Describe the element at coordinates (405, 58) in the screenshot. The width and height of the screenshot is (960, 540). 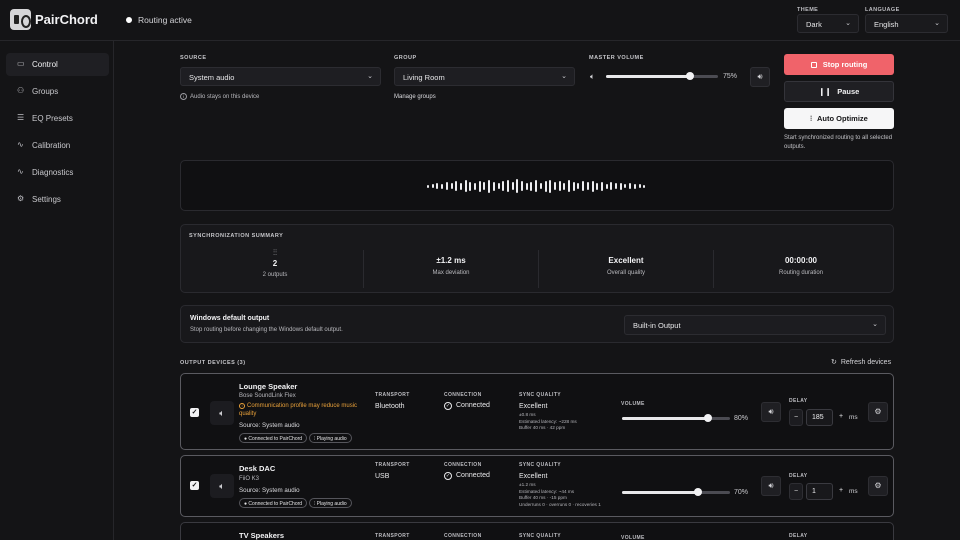
I see `group-label: GROUP` at that location.